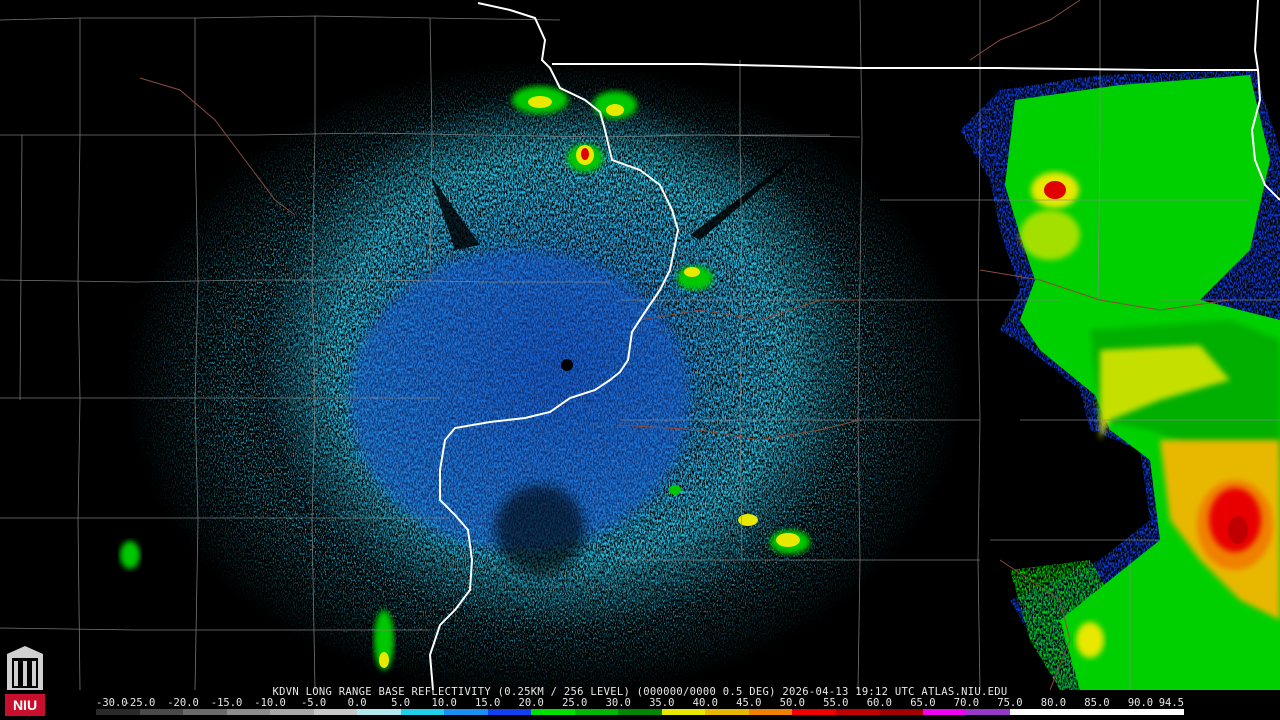 Image resolution: width=1280 pixels, height=720 pixels. Describe the element at coordinates (1053, 703) in the screenshot. I see `scale-label: 80.0` at that location.